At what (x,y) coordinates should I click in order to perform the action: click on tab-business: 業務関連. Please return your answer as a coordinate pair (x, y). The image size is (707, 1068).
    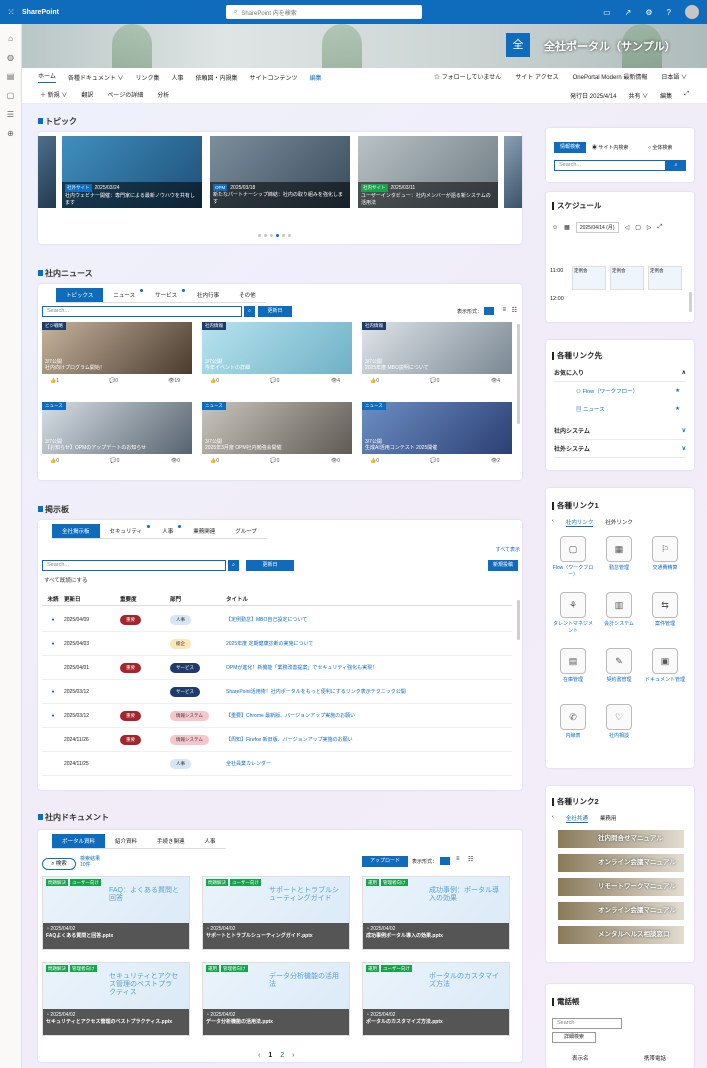
    Looking at the image, I should click on (204, 531).